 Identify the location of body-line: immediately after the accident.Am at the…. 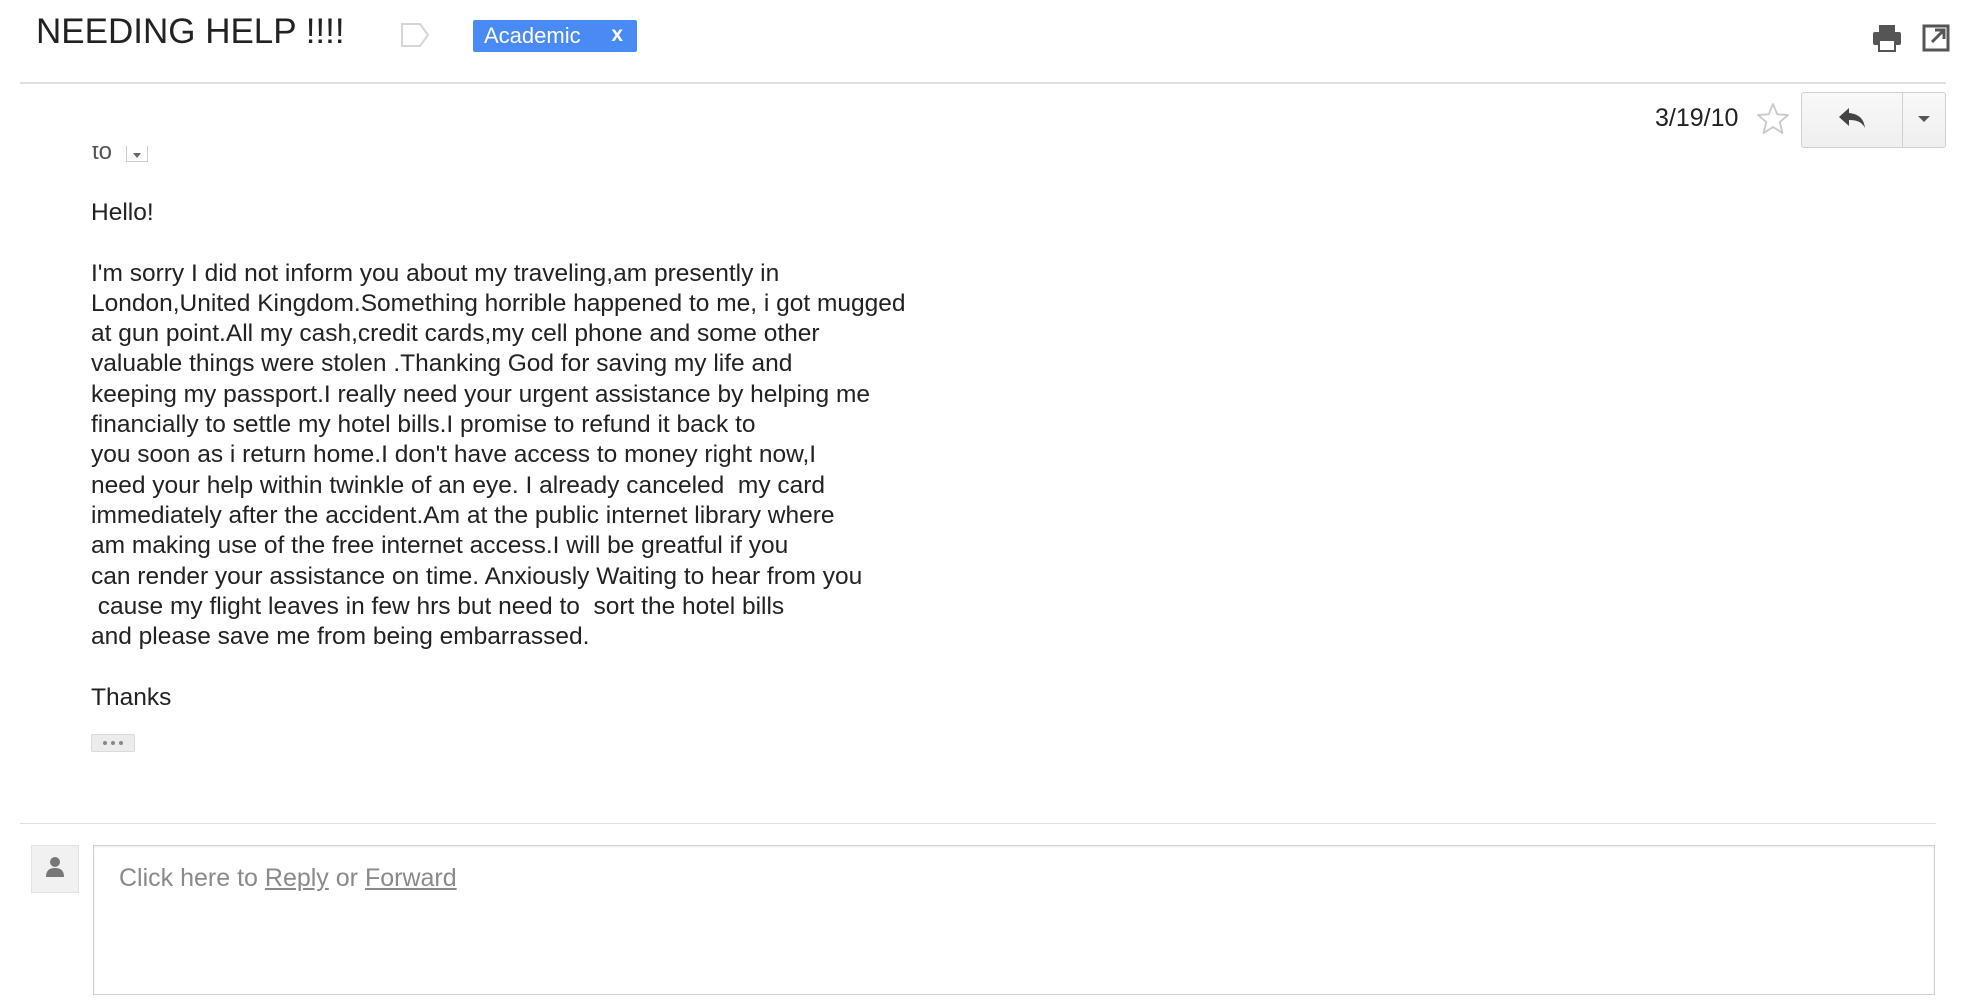
(463, 515).